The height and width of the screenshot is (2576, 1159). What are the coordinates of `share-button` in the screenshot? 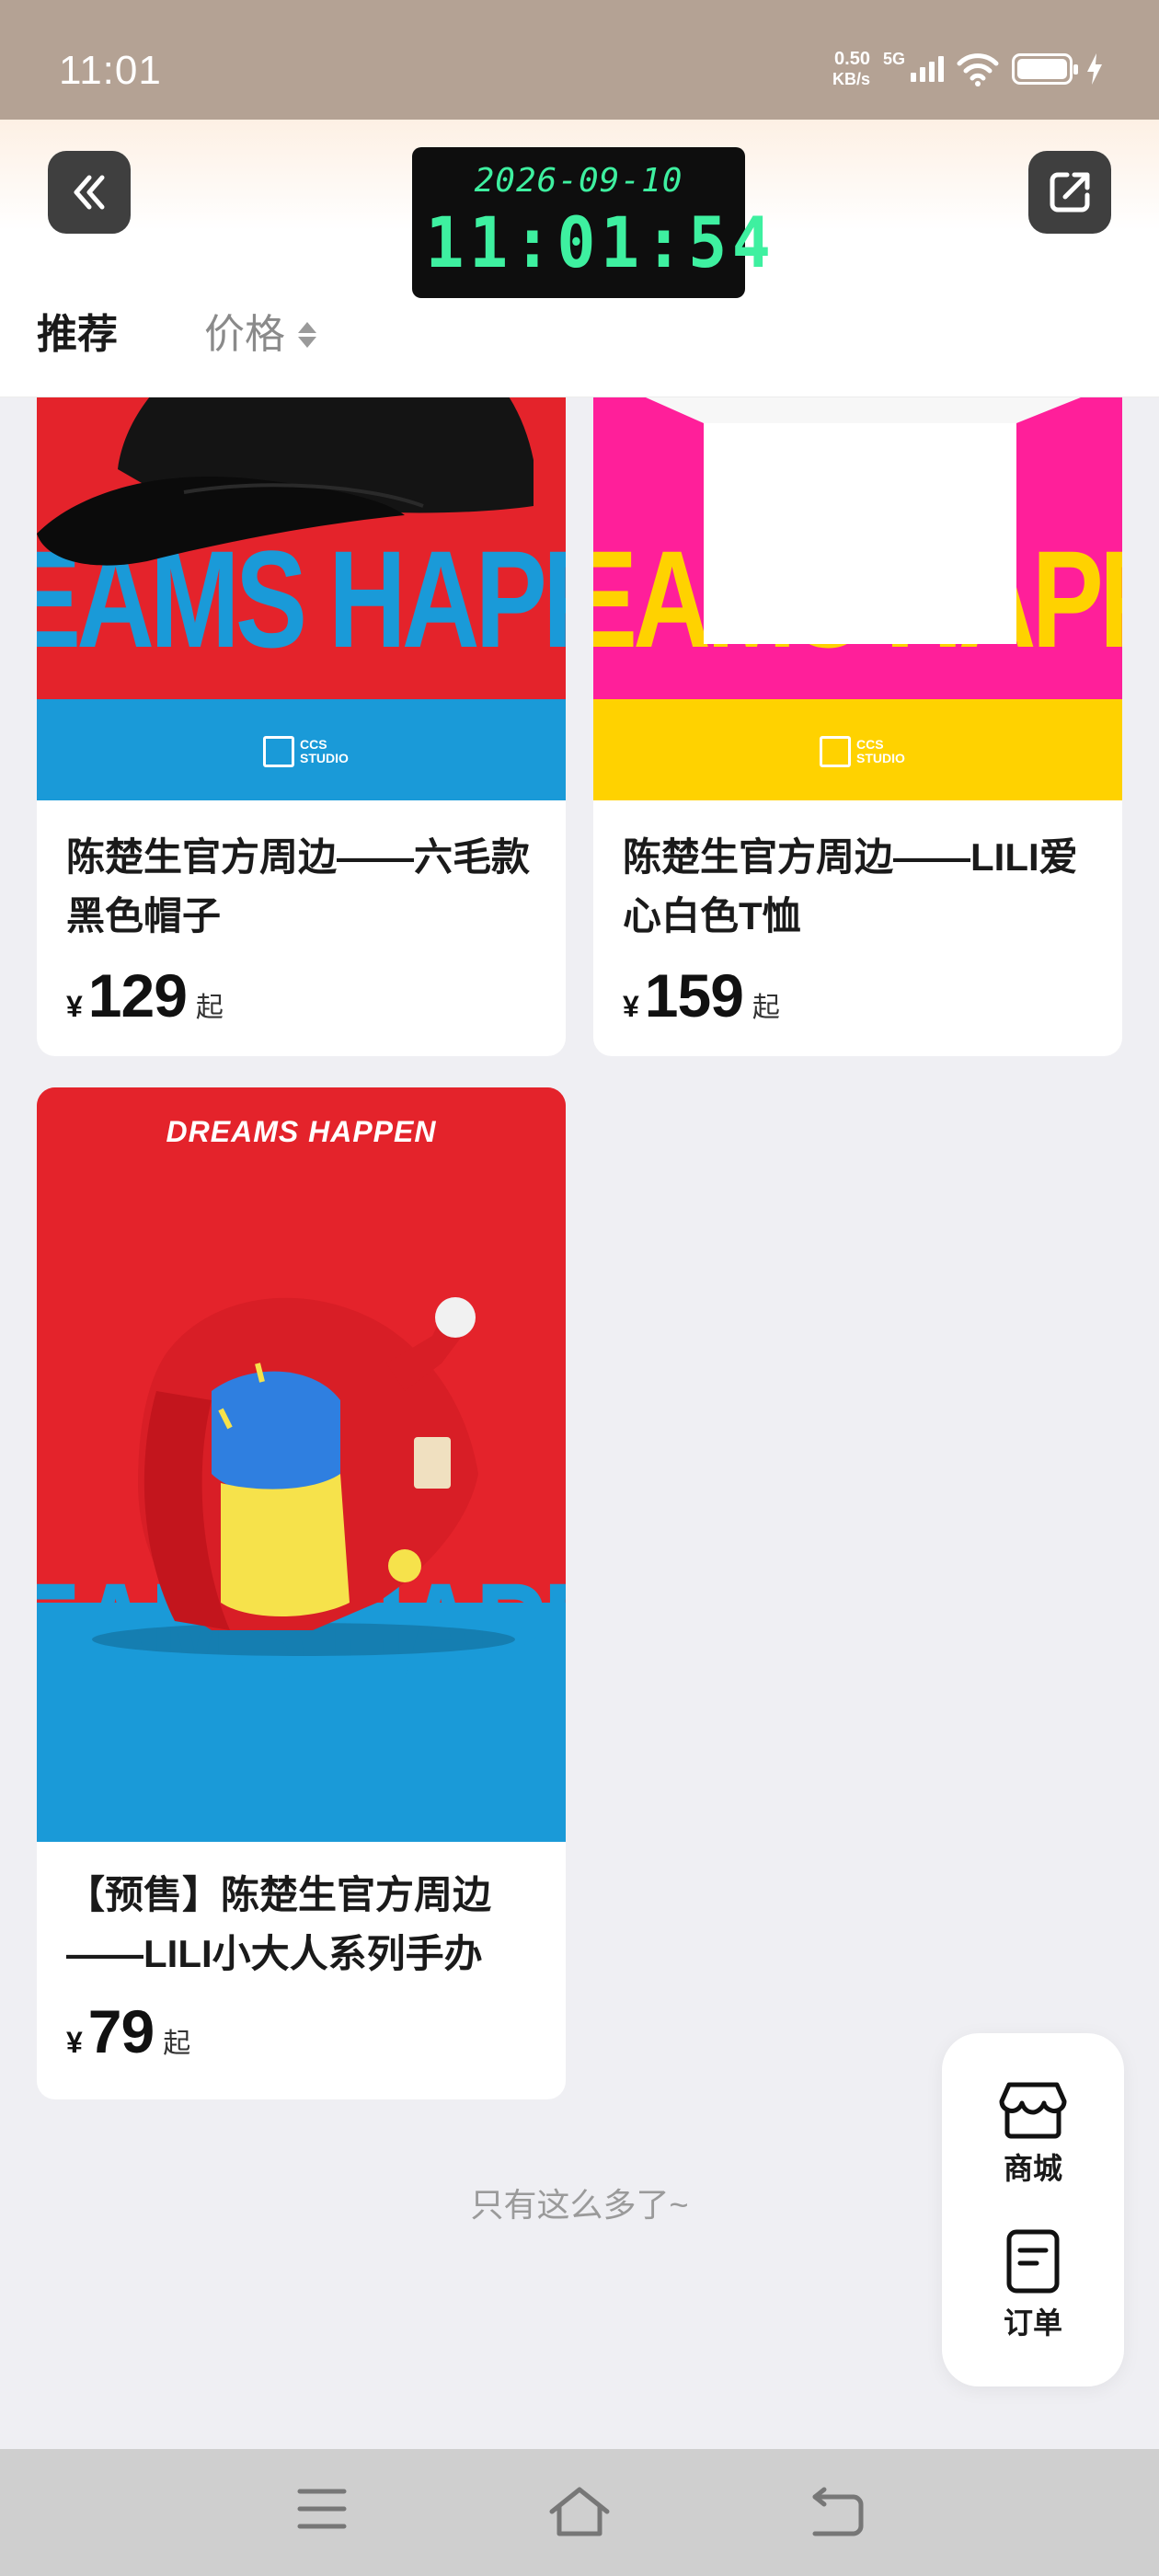 It's located at (1069, 192).